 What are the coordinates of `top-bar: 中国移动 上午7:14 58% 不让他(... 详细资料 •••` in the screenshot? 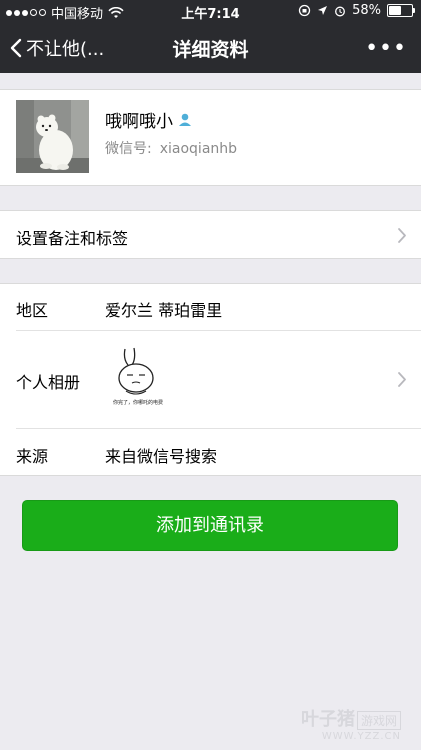 It's located at (210, 36).